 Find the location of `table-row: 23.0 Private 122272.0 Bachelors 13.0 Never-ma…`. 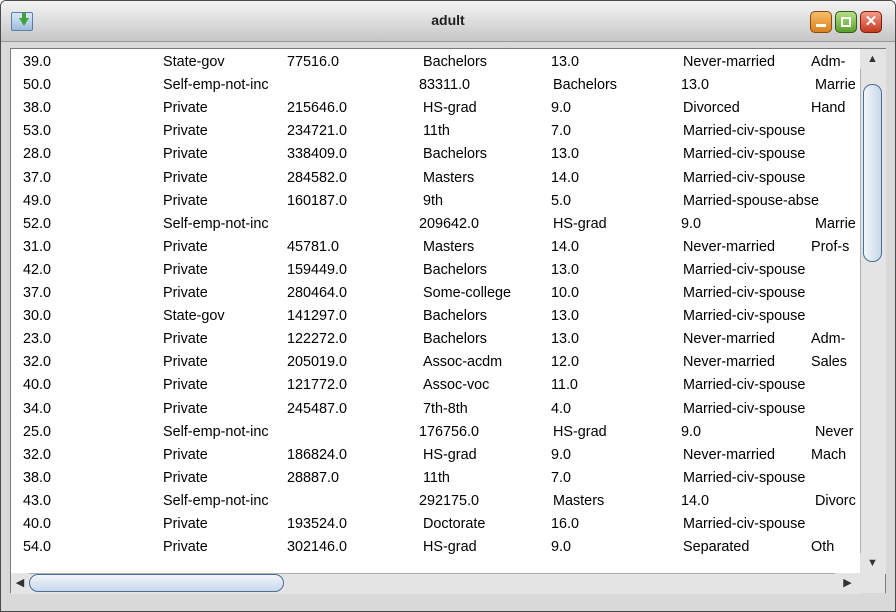

table-row: 23.0 Private 122272.0 Bachelors 13.0 Never-ma… is located at coordinates (436, 342).